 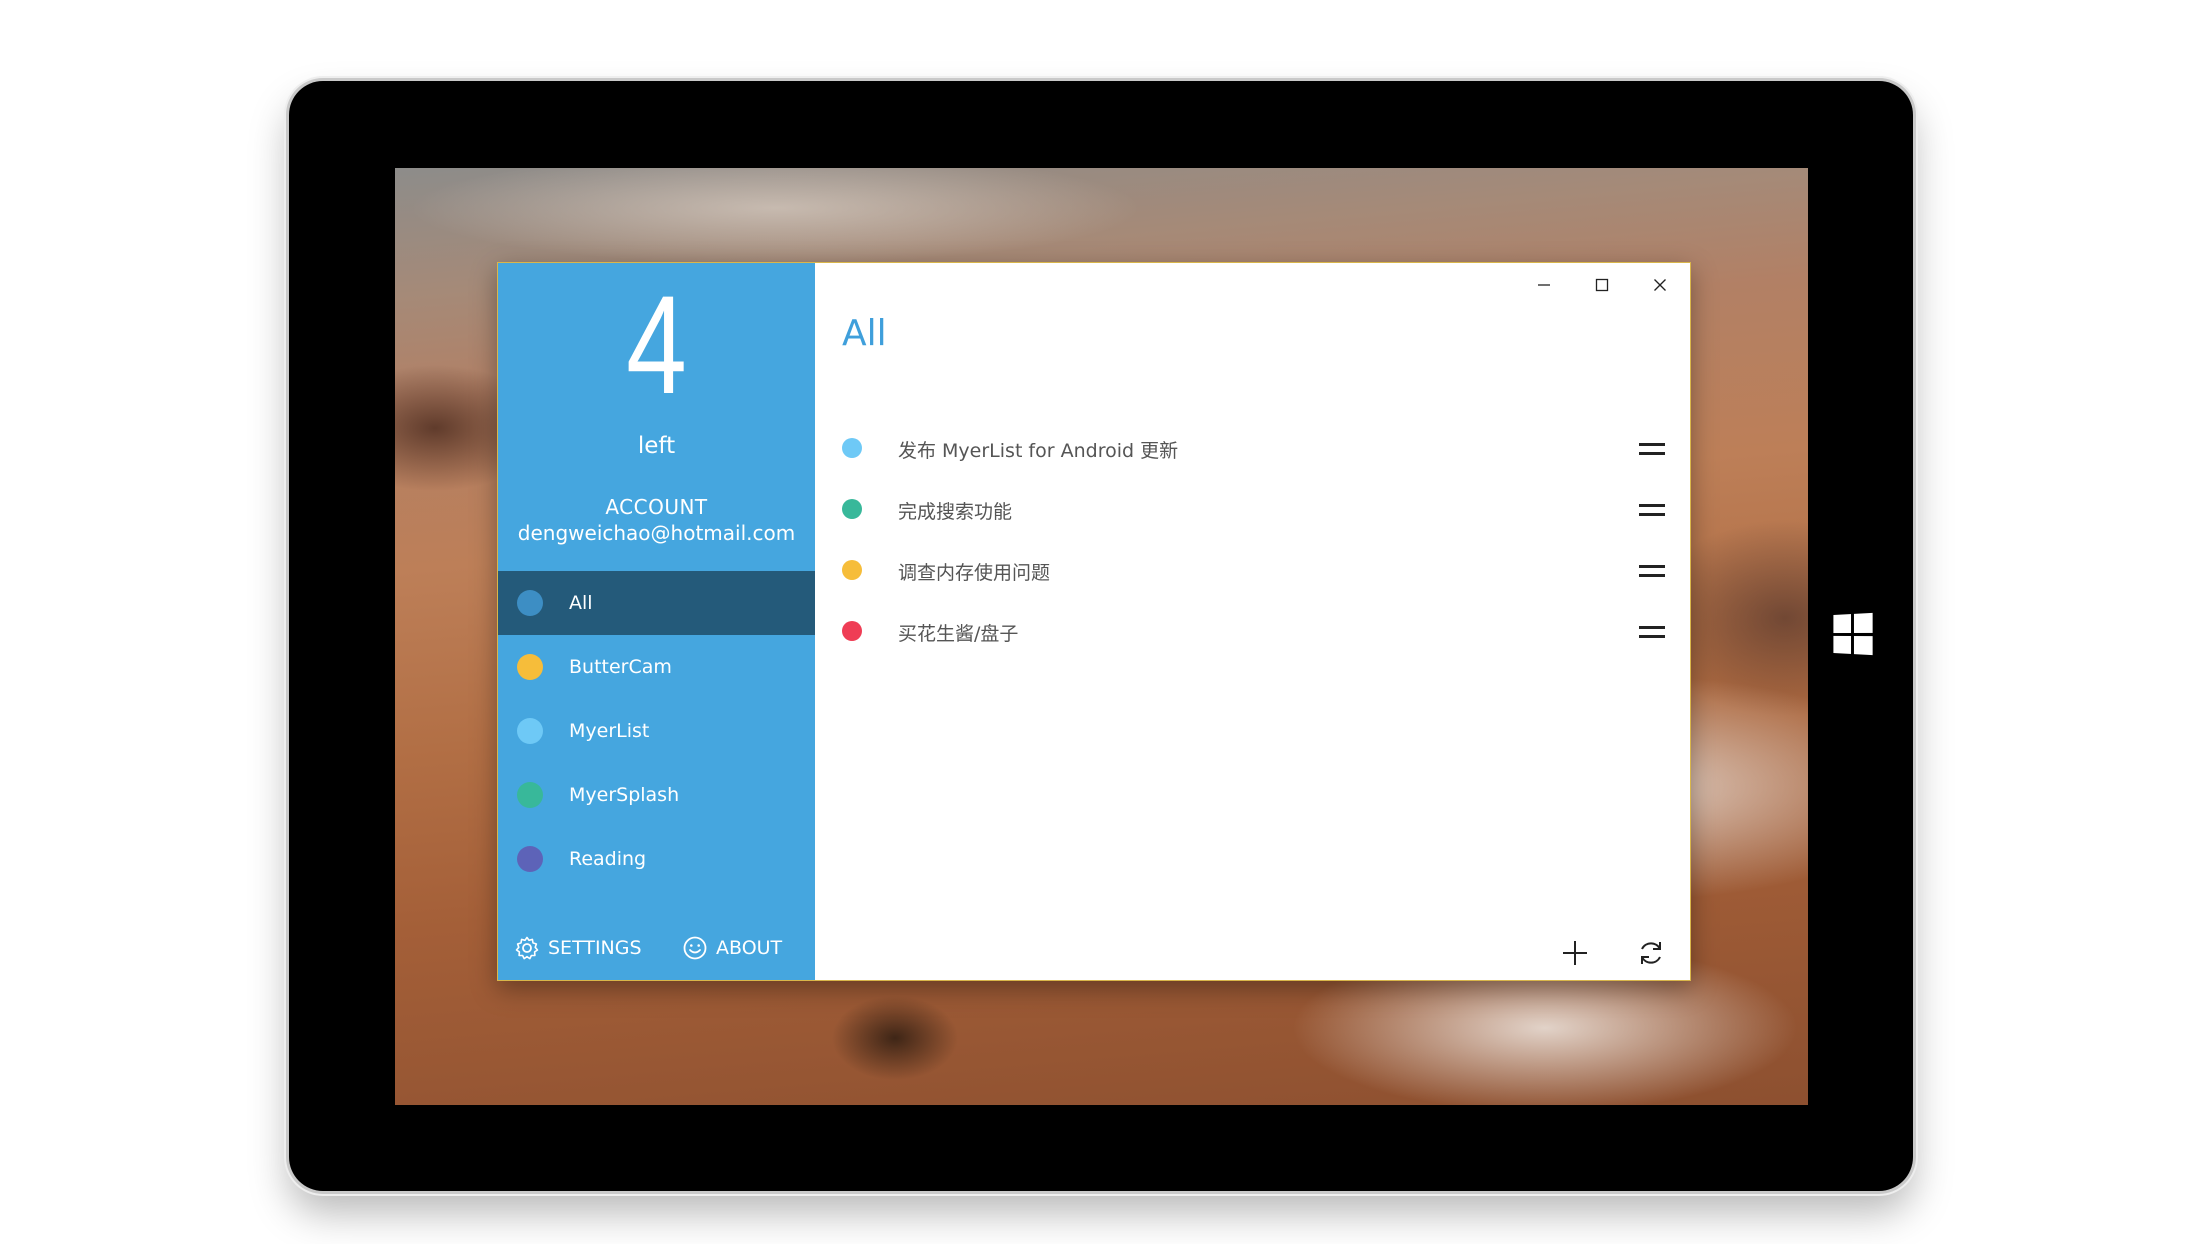 What do you see at coordinates (958, 634) in the screenshot?
I see `task-text: 买花生酱/盘子` at bounding box center [958, 634].